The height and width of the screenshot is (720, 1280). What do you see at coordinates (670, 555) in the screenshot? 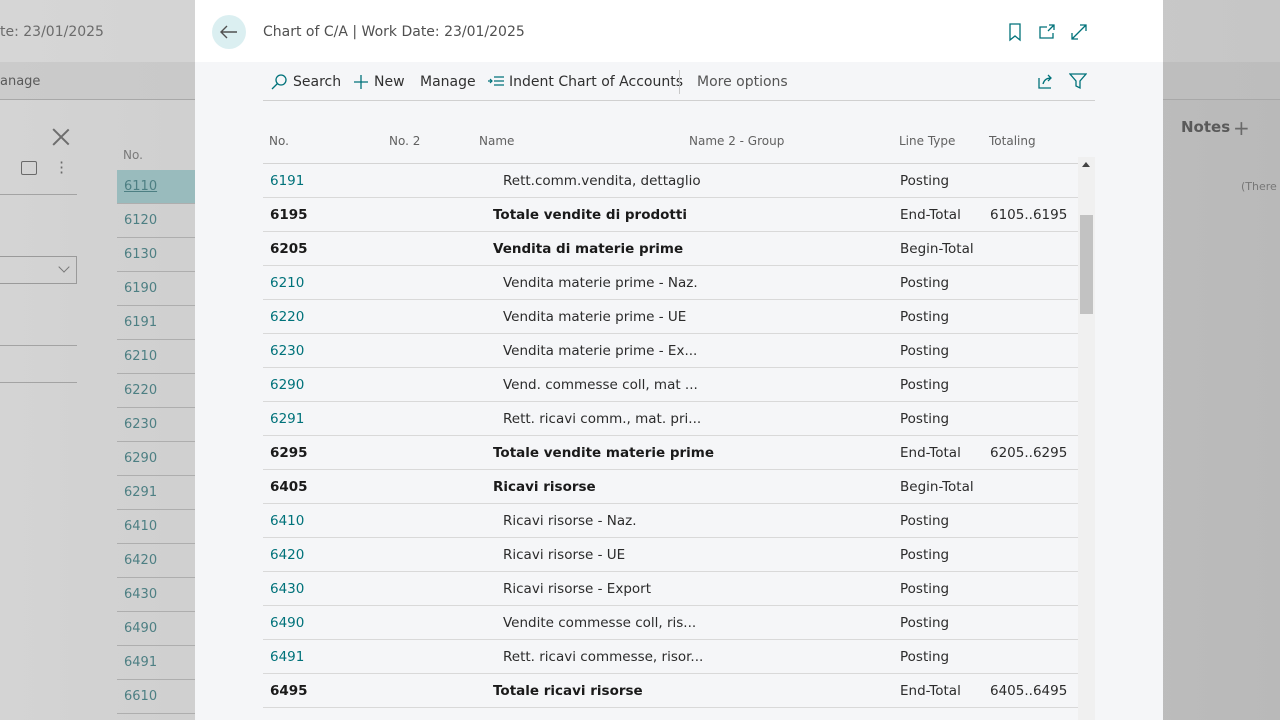
I see `table-row: 6420 Ricavi risorse - UE Posting` at bounding box center [670, 555].